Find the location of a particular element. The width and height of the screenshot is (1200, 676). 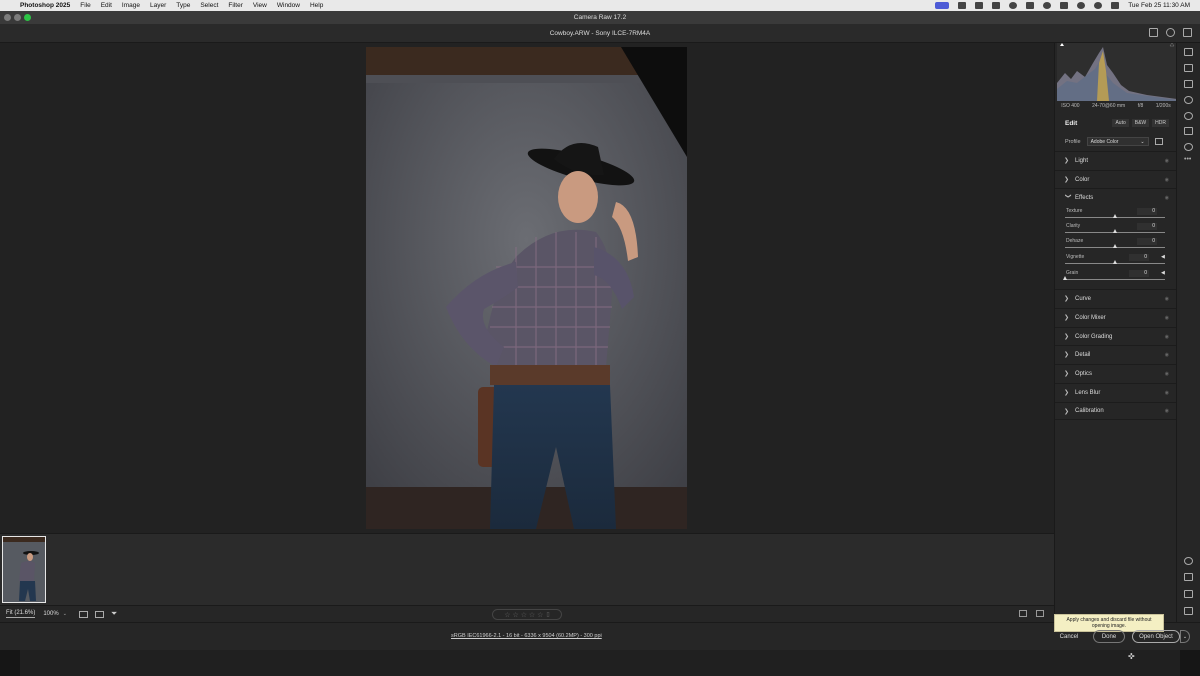

control-center-icon is located at coordinates (1115, 5).